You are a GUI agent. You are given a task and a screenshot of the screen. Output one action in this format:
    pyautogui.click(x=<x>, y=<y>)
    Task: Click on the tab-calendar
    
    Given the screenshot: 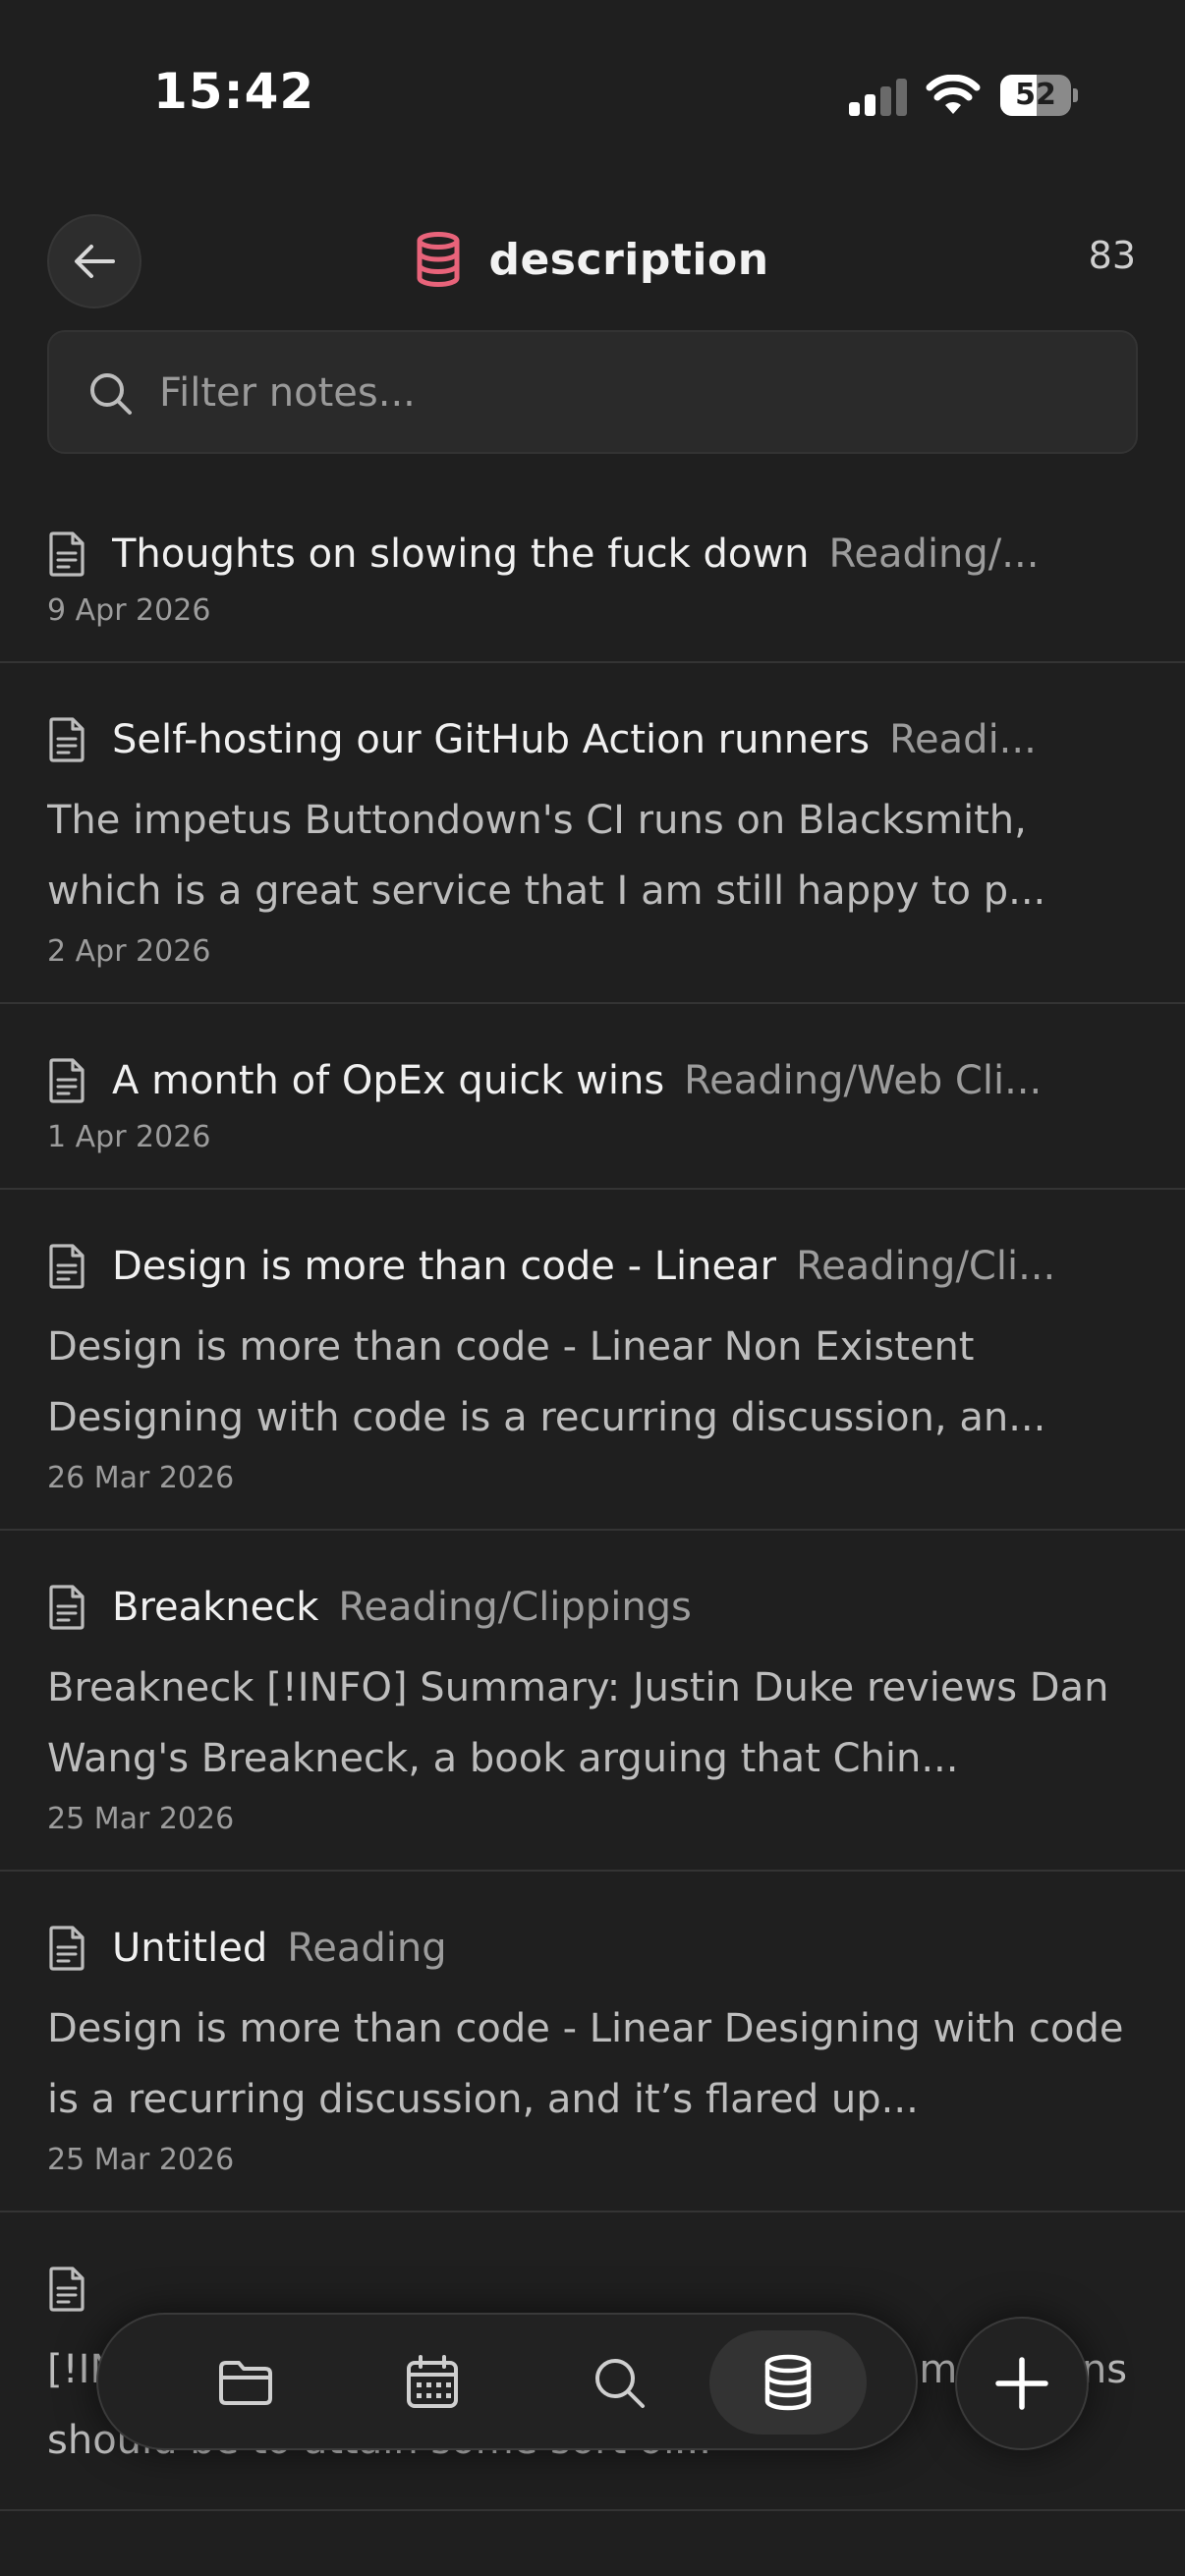 What is the action you would take?
    pyautogui.click(x=433, y=2382)
    